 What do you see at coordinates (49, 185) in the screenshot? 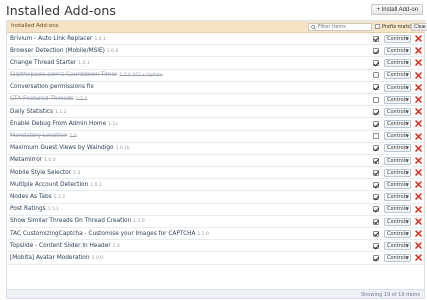
I see `addon-name: Multiple Account Detection` at bounding box center [49, 185].